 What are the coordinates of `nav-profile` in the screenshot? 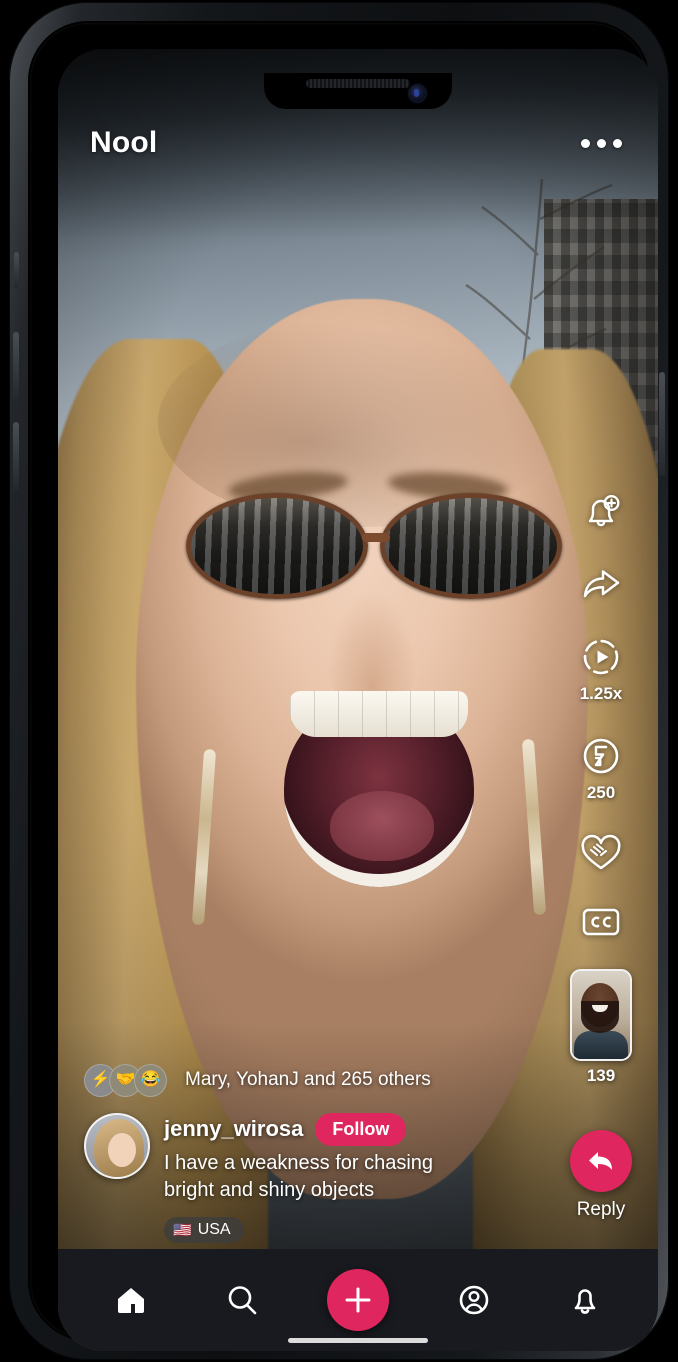 It's located at (474, 1300).